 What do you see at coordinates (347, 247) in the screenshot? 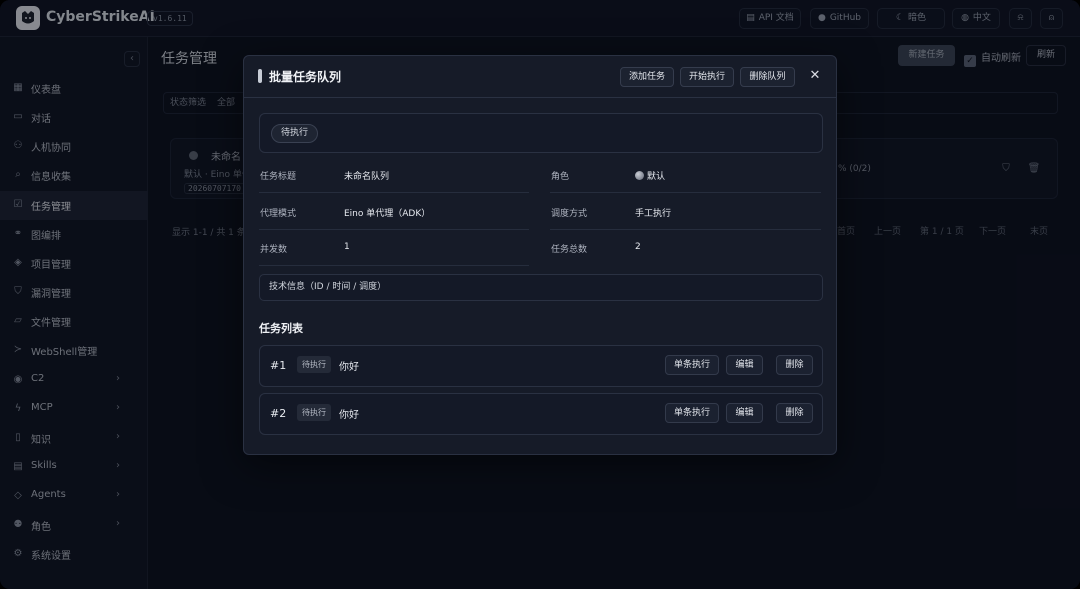
I see `field-value: 1` at bounding box center [347, 247].